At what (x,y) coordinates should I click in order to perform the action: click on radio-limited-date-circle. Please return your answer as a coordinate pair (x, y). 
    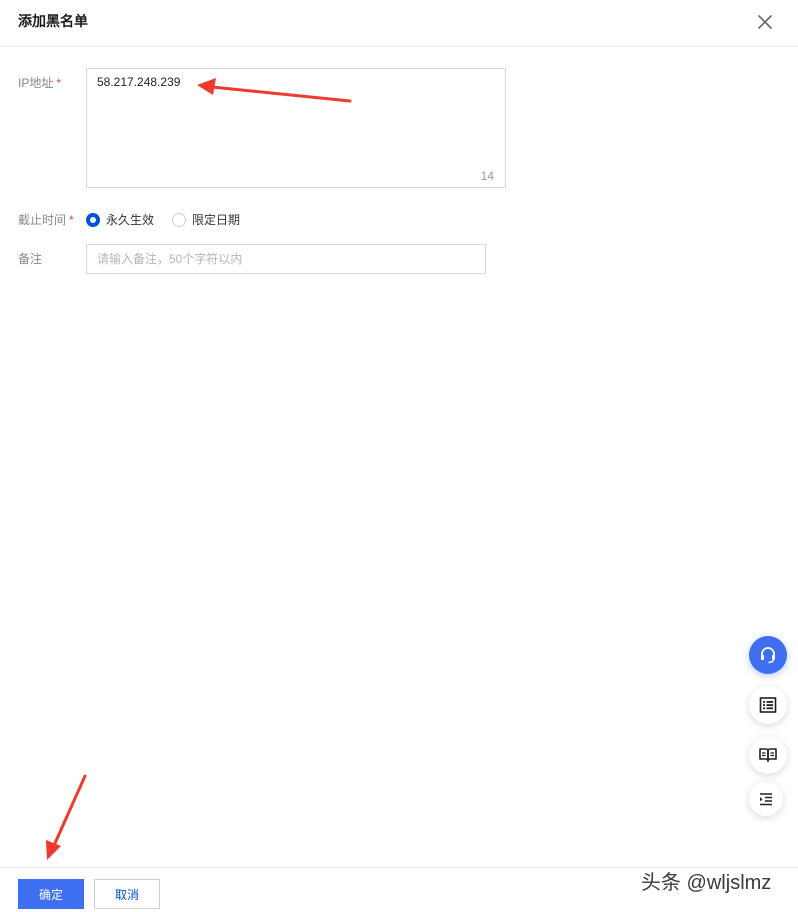
    Looking at the image, I should click on (179, 220).